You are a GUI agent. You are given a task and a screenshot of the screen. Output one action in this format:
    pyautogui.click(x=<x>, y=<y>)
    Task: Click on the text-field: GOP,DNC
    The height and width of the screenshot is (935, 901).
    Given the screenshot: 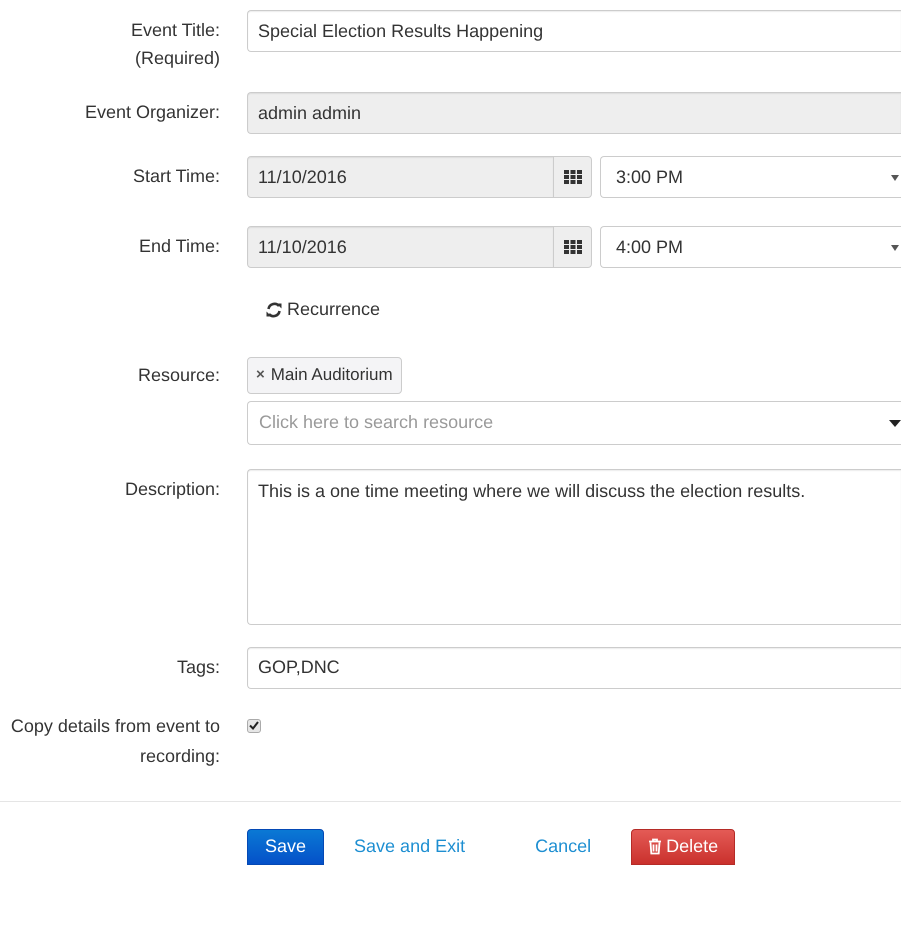 What is the action you would take?
    pyautogui.click(x=574, y=667)
    